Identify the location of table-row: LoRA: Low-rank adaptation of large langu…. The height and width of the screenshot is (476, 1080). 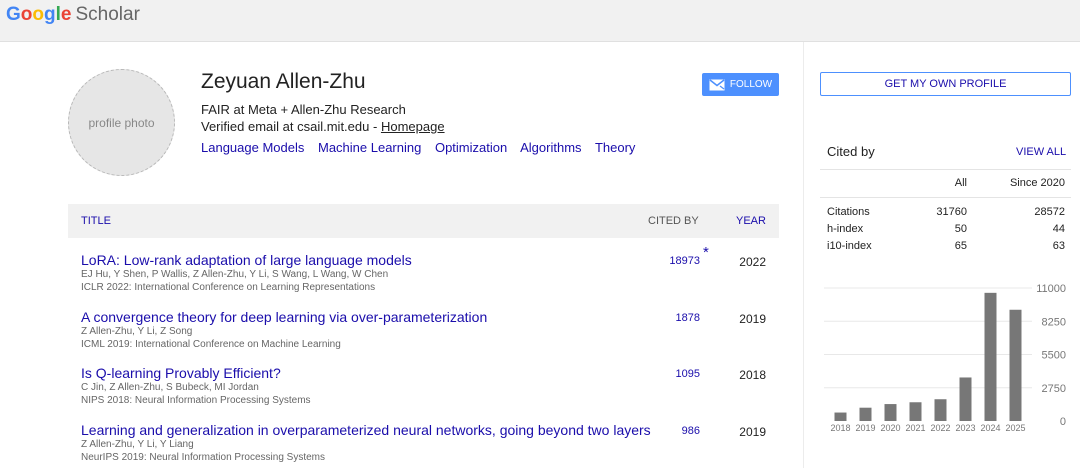
(423, 275).